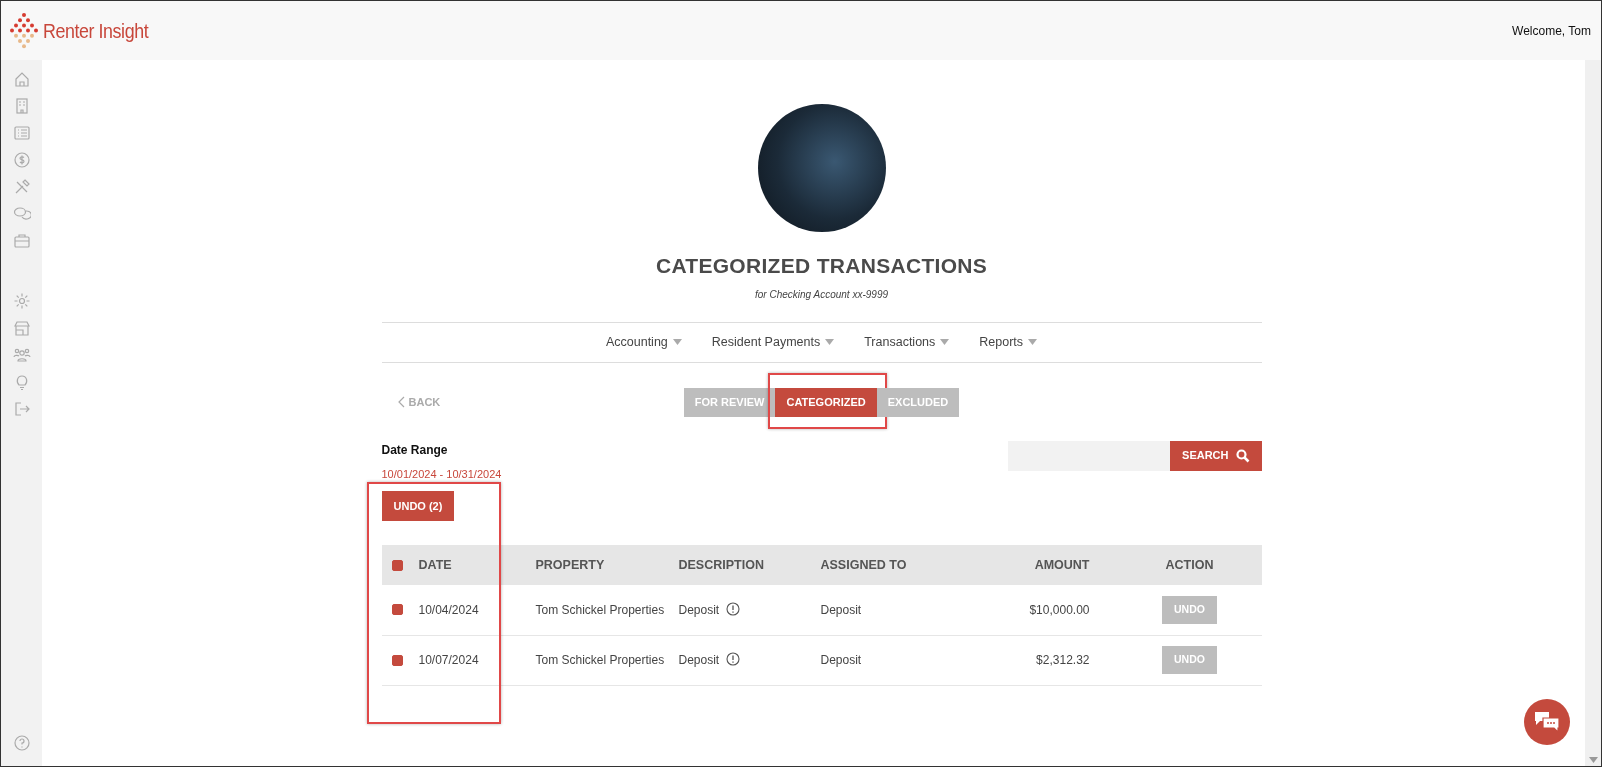 Image resolution: width=1602 pixels, height=767 pixels. What do you see at coordinates (1008, 342) in the screenshot?
I see `menu-item: Reports` at bounding box center [1008, 342].